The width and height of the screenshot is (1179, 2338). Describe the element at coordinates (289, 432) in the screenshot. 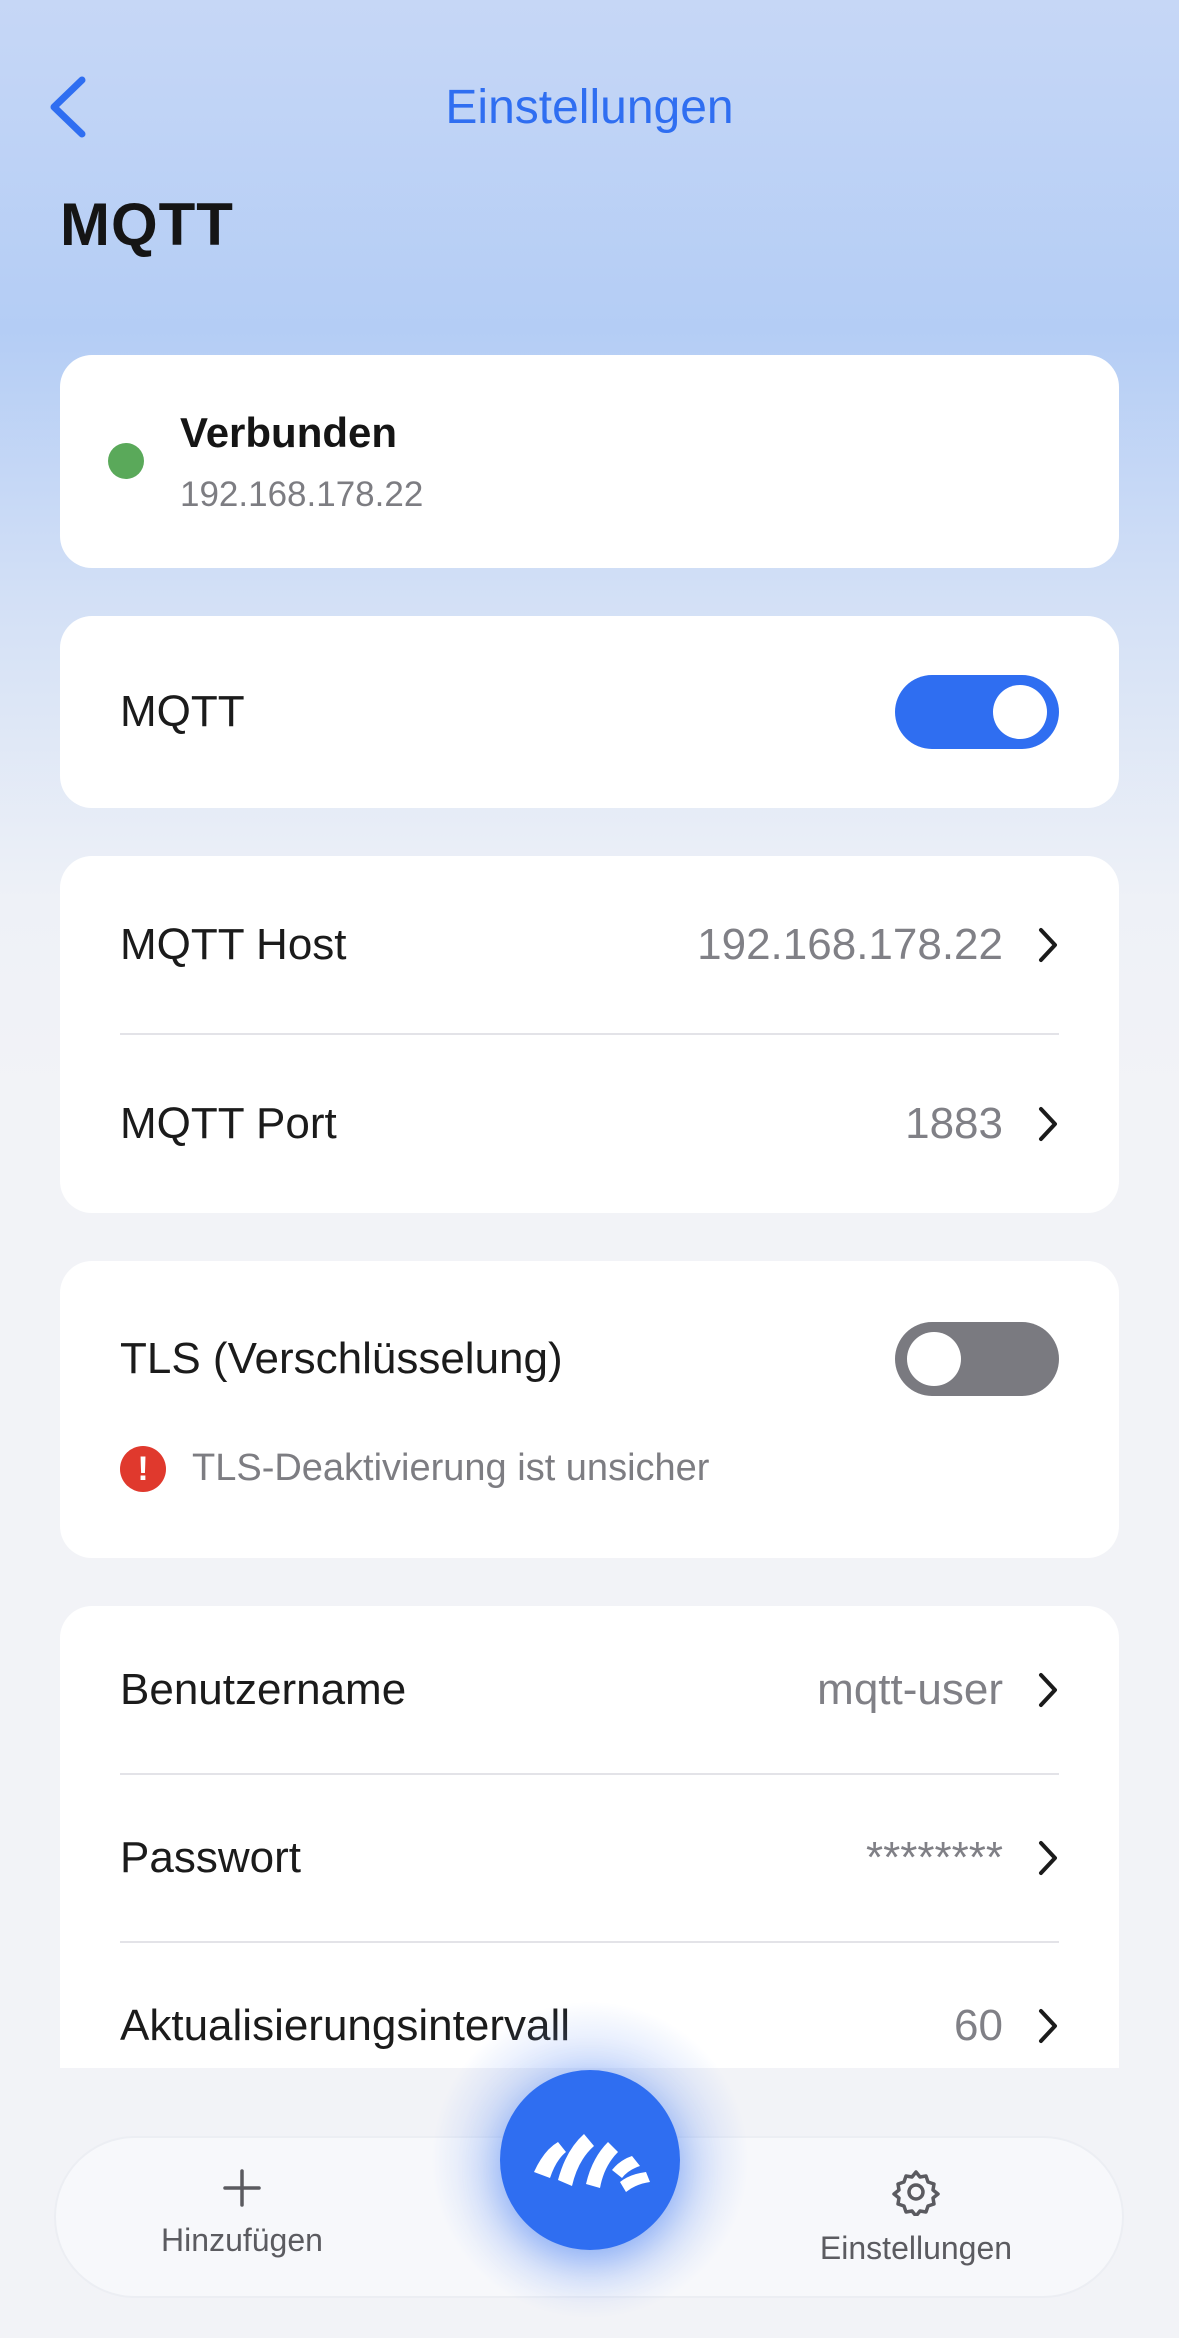

I see `status-title: Verbunden` at that location.